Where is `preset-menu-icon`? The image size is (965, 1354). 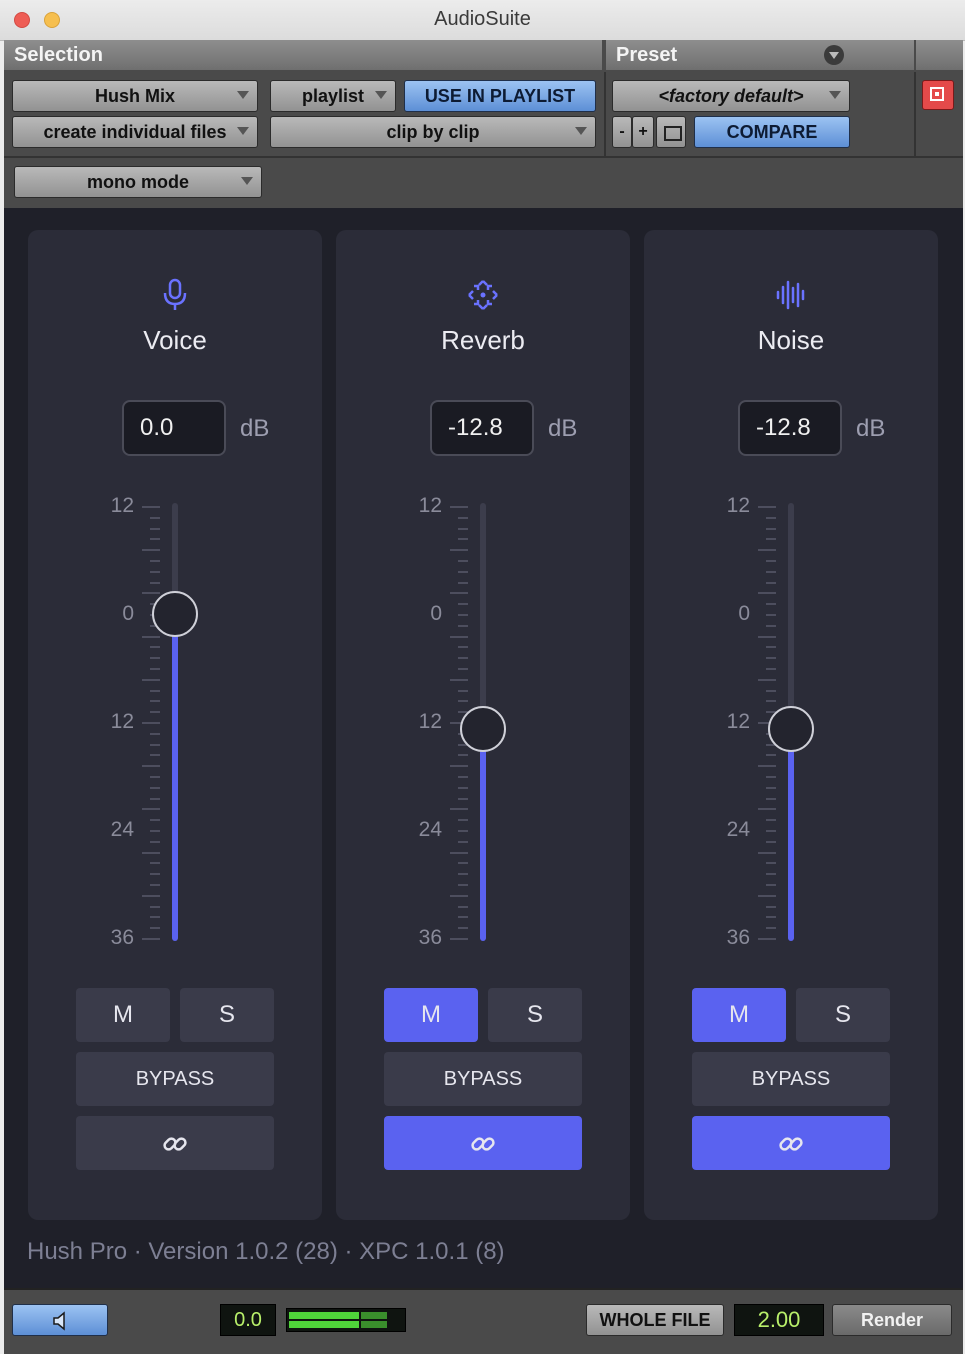
preset-menu-icon is located at coordinates (834, 55).